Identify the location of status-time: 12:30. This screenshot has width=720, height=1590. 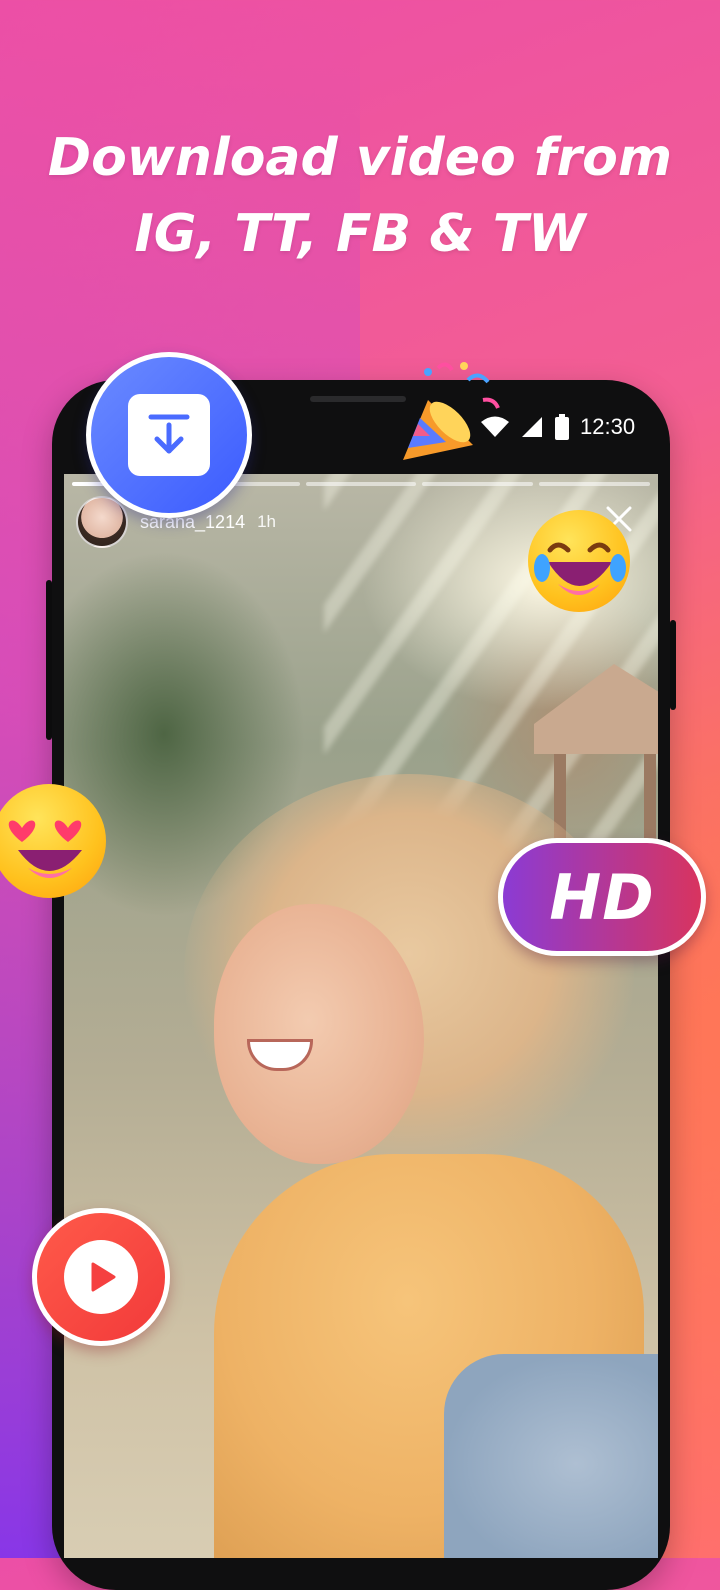
(608, 426).